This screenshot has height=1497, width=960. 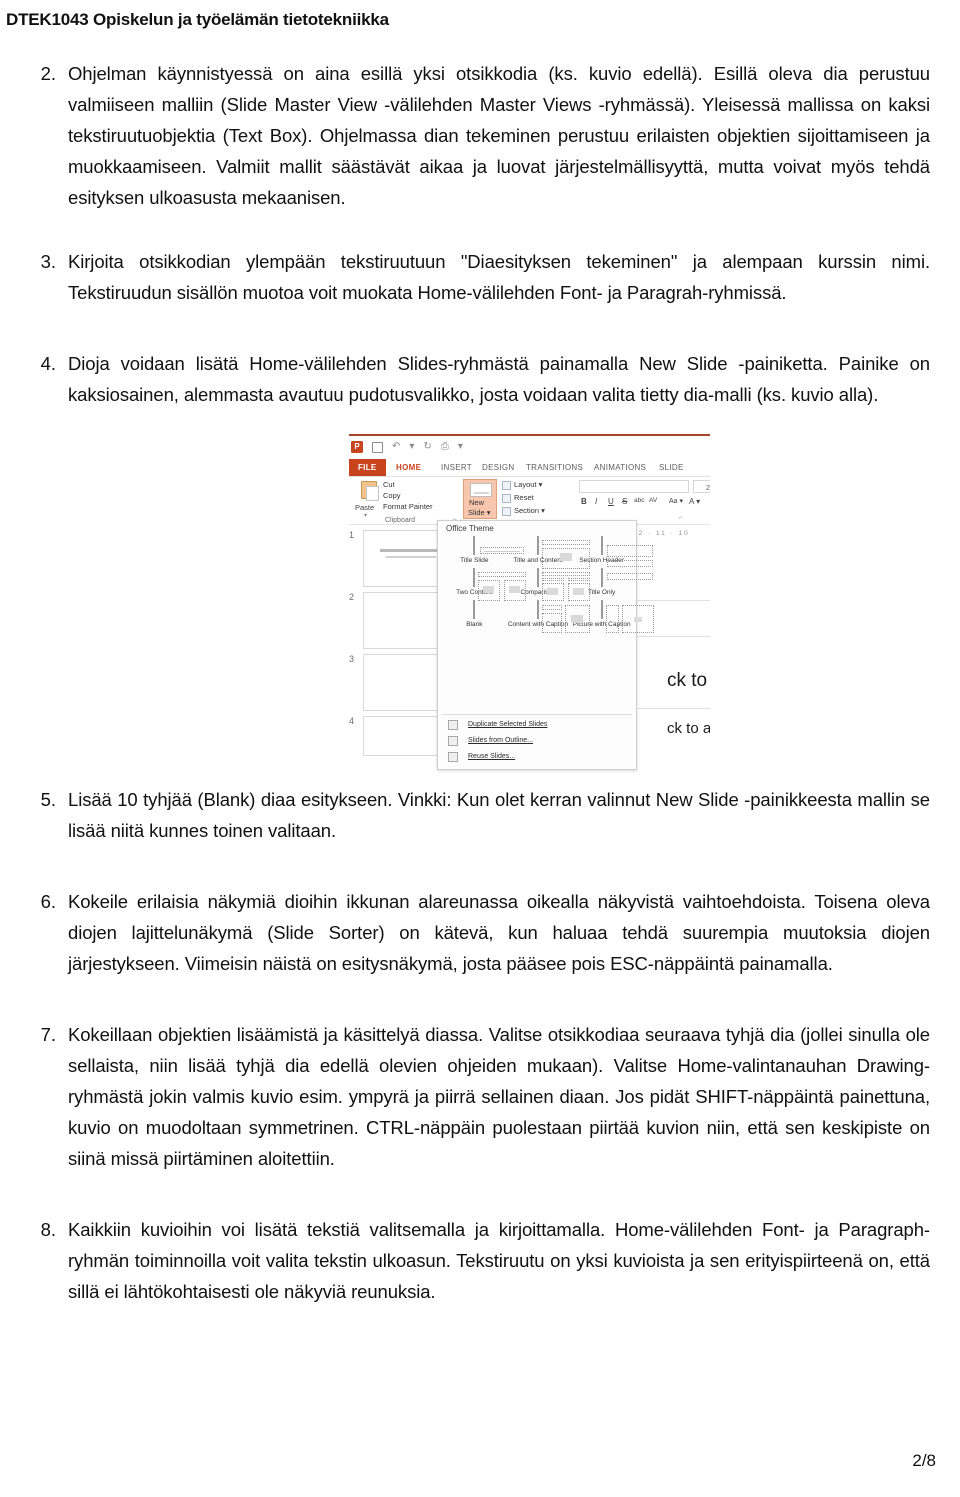 I want to click on thumbnail-number: 3, so click(x=352, y=659).